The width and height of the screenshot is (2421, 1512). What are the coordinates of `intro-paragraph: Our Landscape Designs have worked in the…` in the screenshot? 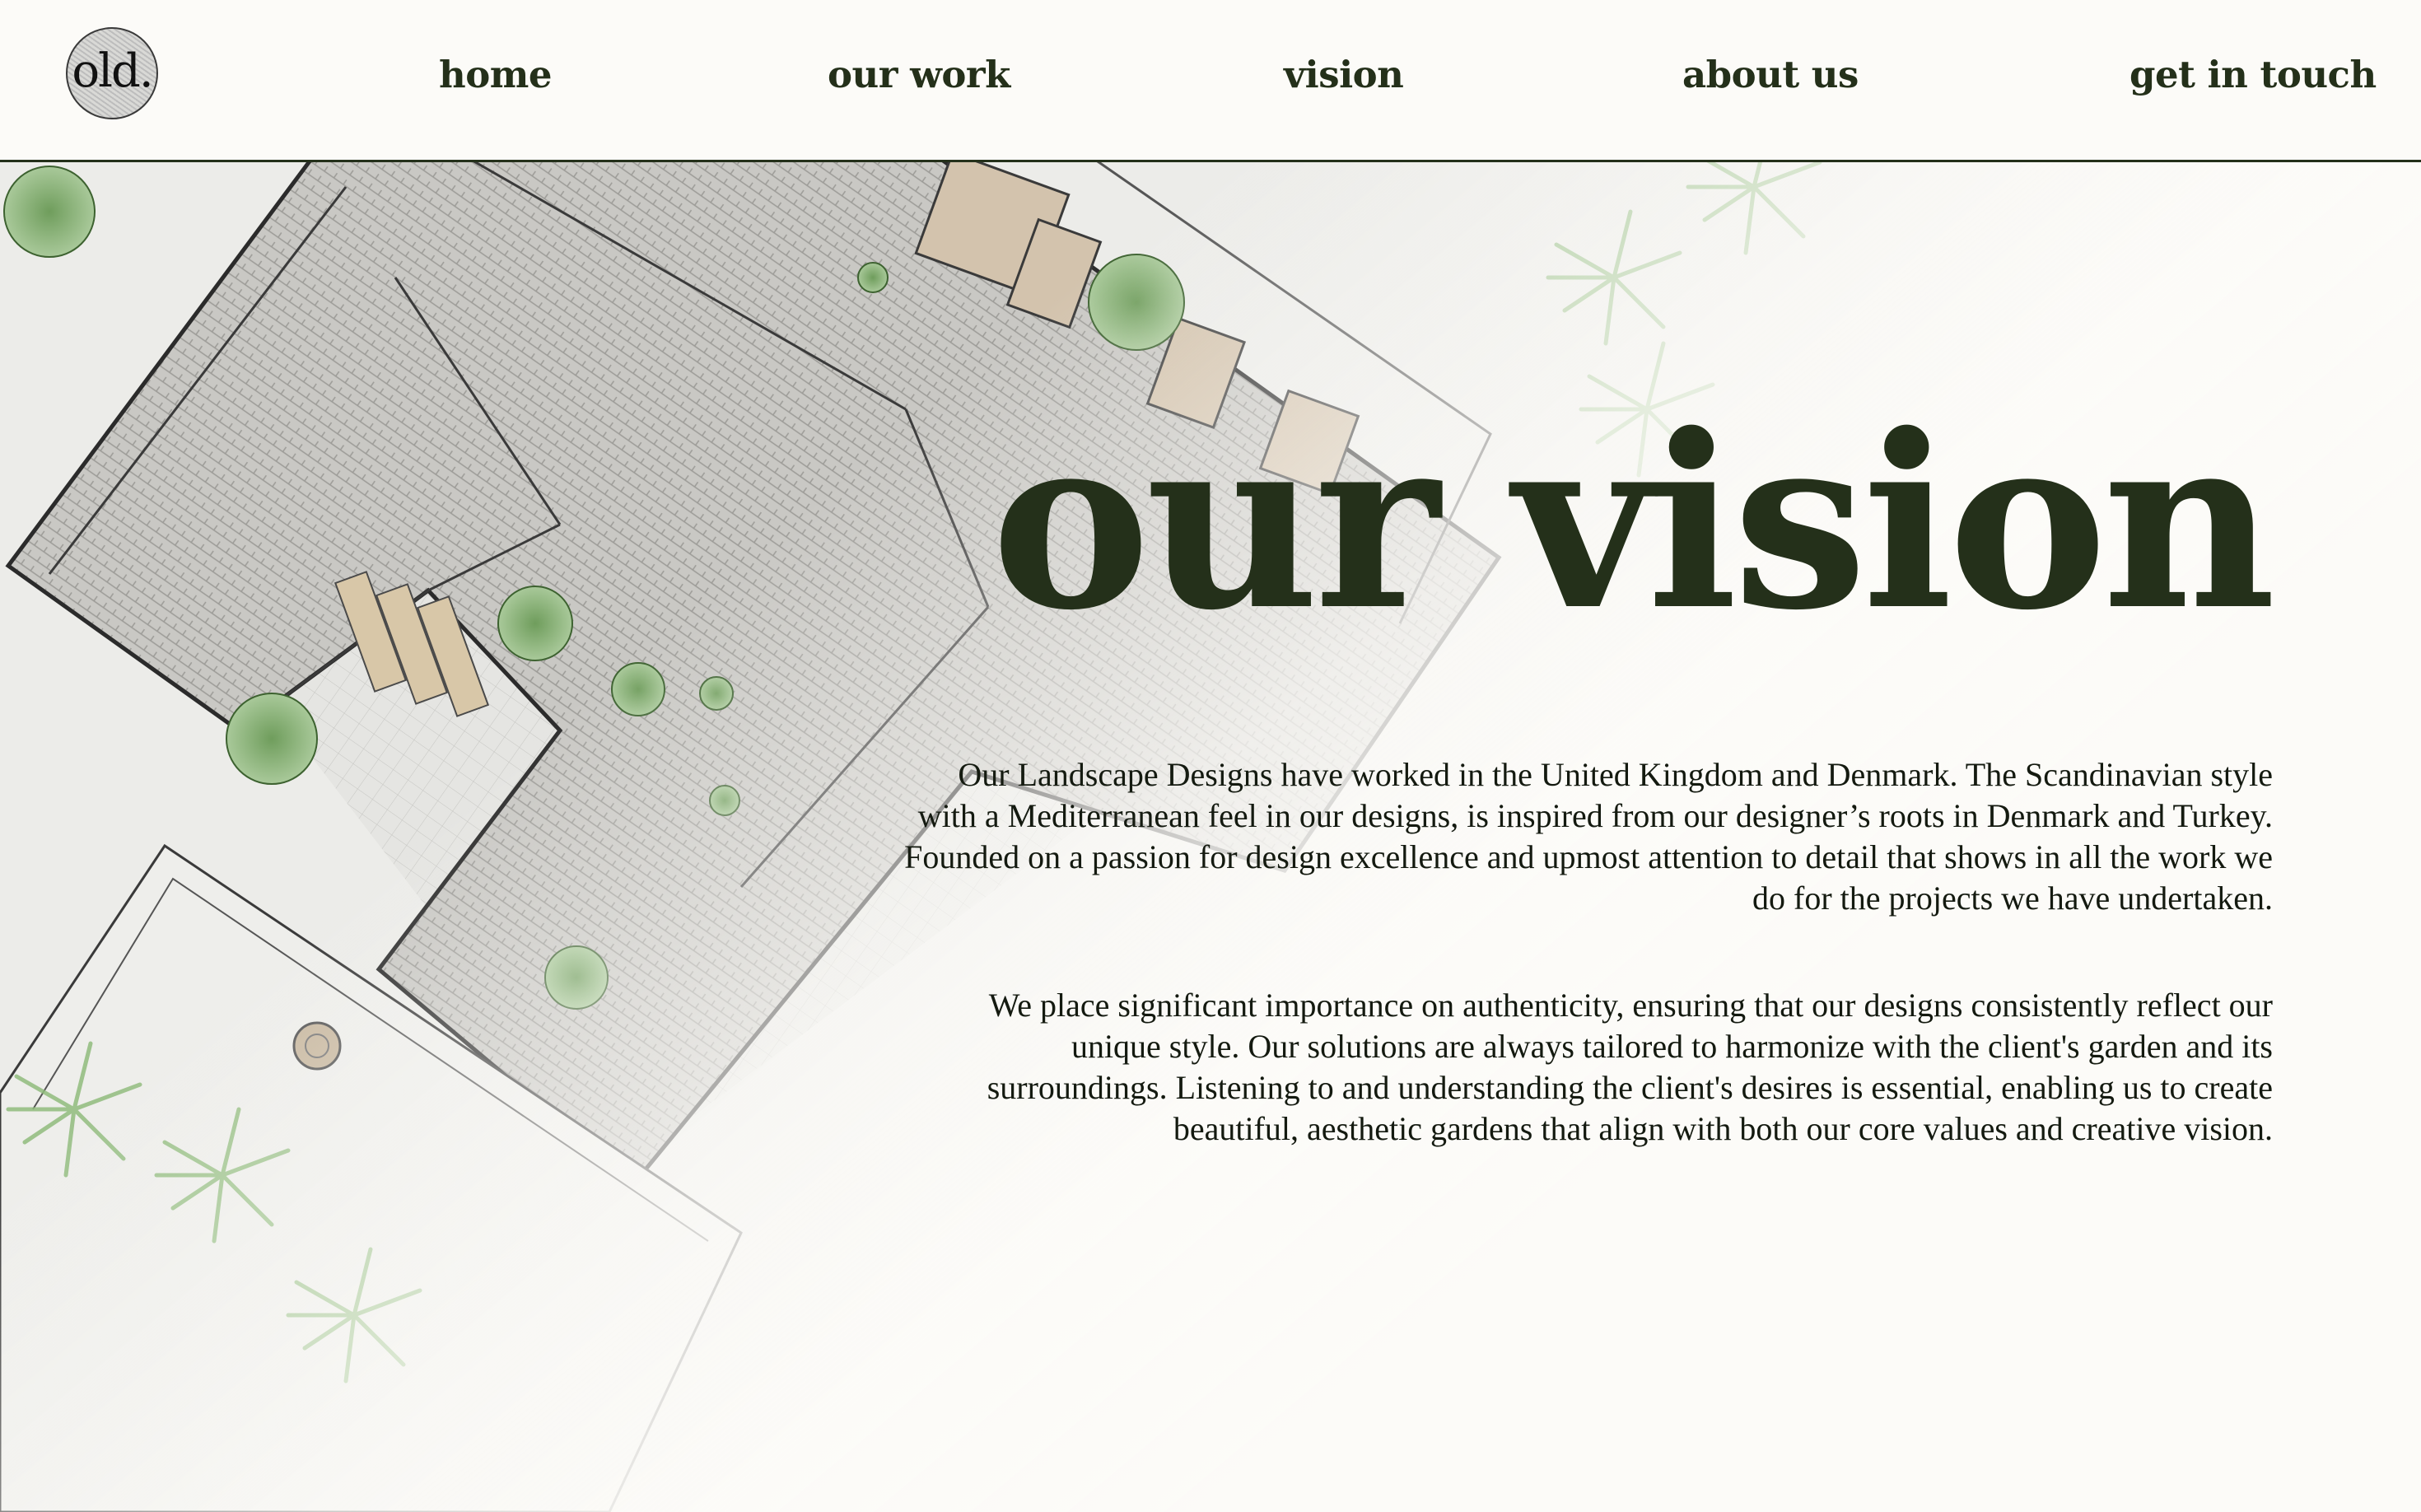 It's located at (1588, 836).